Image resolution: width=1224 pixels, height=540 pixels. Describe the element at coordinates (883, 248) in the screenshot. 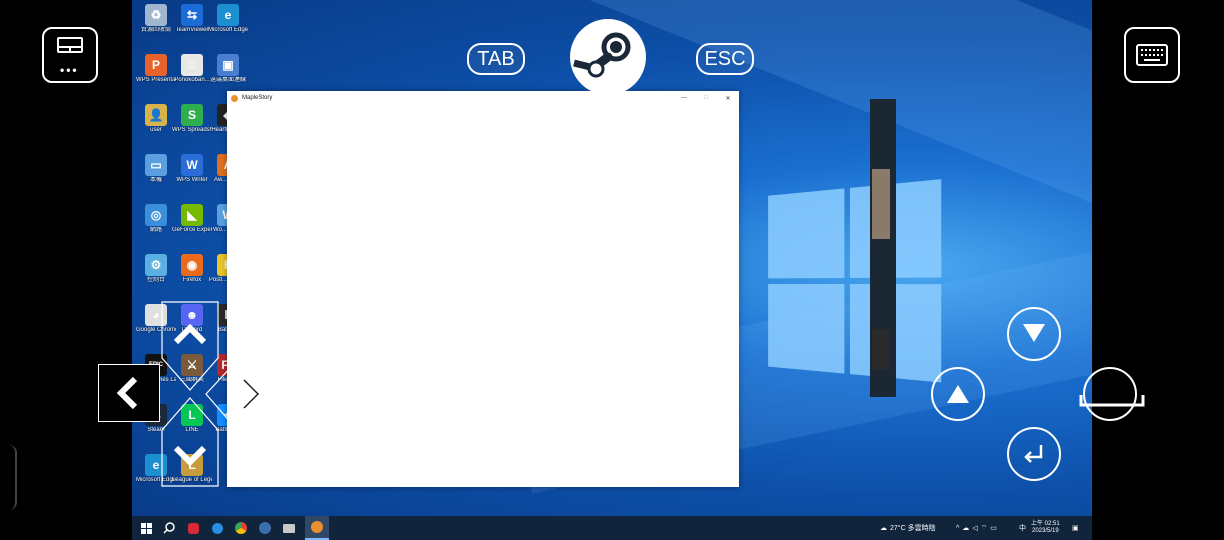

I see `background-window-edge` at that location.